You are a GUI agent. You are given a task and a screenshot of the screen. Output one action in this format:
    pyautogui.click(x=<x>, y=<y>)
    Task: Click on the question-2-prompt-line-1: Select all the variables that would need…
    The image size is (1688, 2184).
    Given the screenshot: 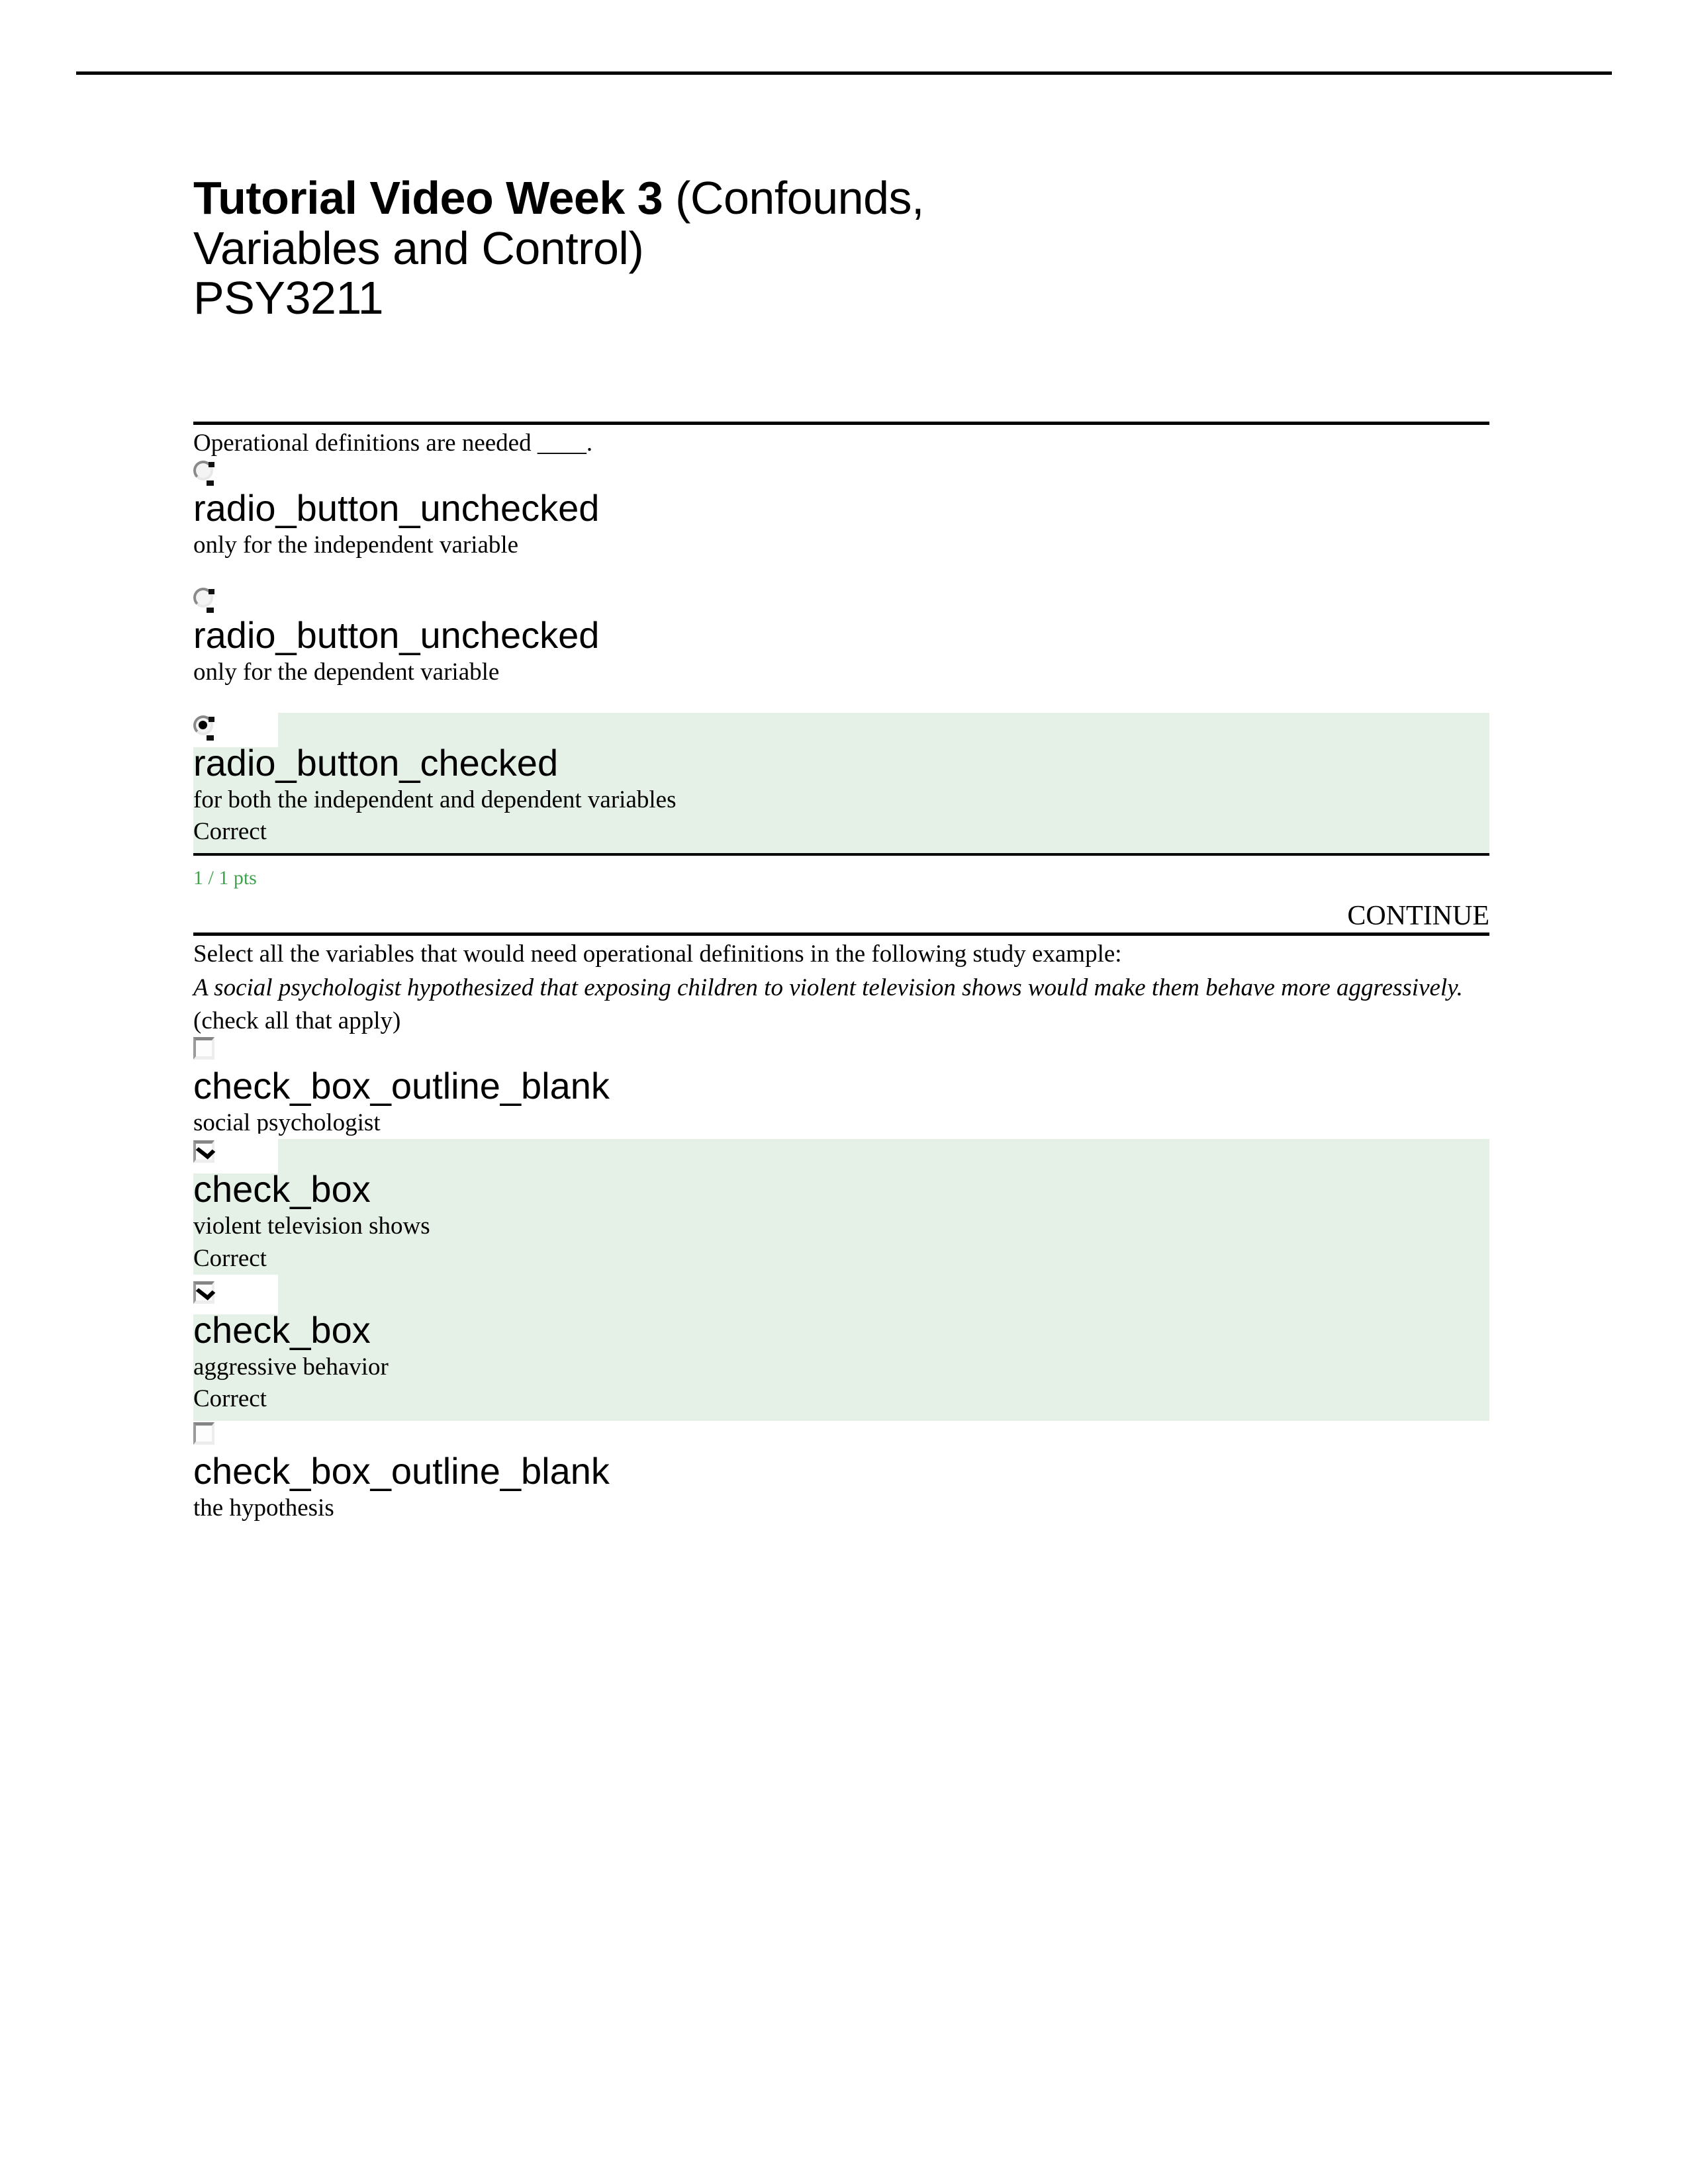 What is the action you would take?
    pyautogui.click(x=657, y=954)
    